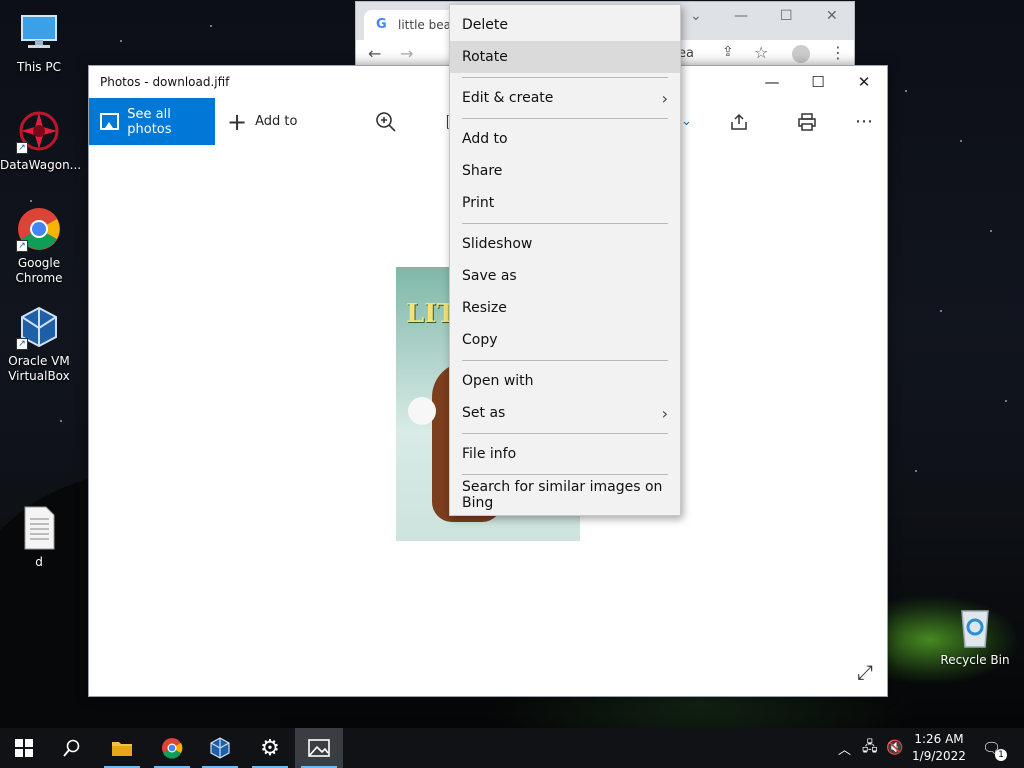 Image resolution: width=1024 pixels, height=768 pixels. I want to click on taskbar-settings: ⚙, so click(270, 748).